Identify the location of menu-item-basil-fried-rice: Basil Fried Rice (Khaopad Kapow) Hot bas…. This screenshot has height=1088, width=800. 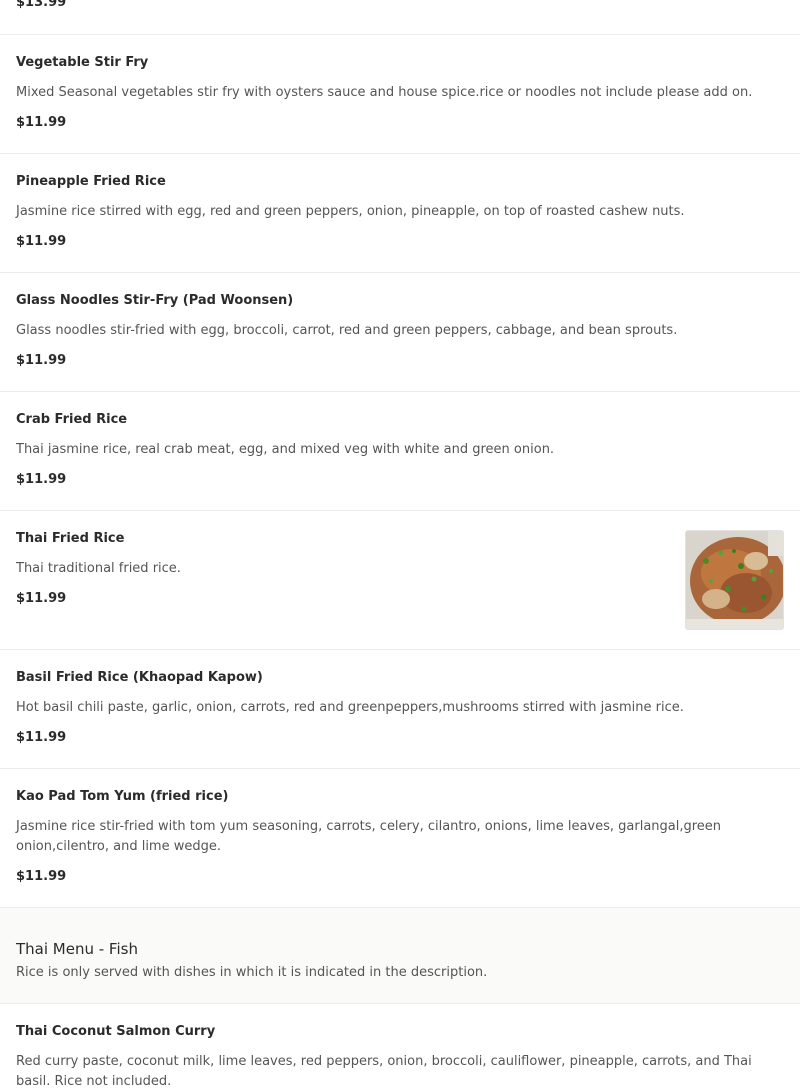
(400, 709).